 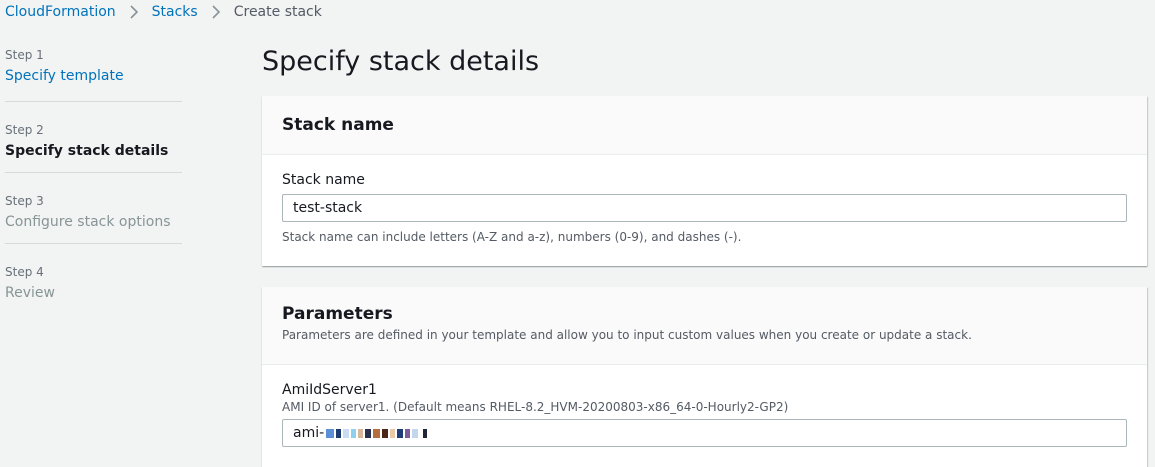 What do you see at coordinates (60, 12) in the screenshot?
I see `breadcrumb-cloudformation: CloudFormation` at bounding box center [60, 12].